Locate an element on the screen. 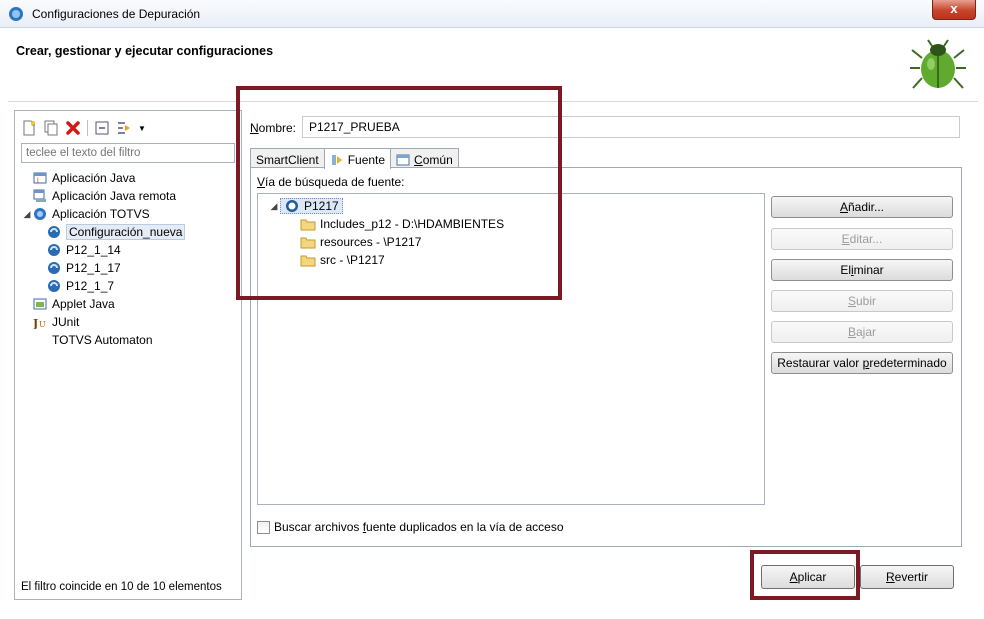  config-tree-item: P12_1_7 is located at coordinates (129, 286).